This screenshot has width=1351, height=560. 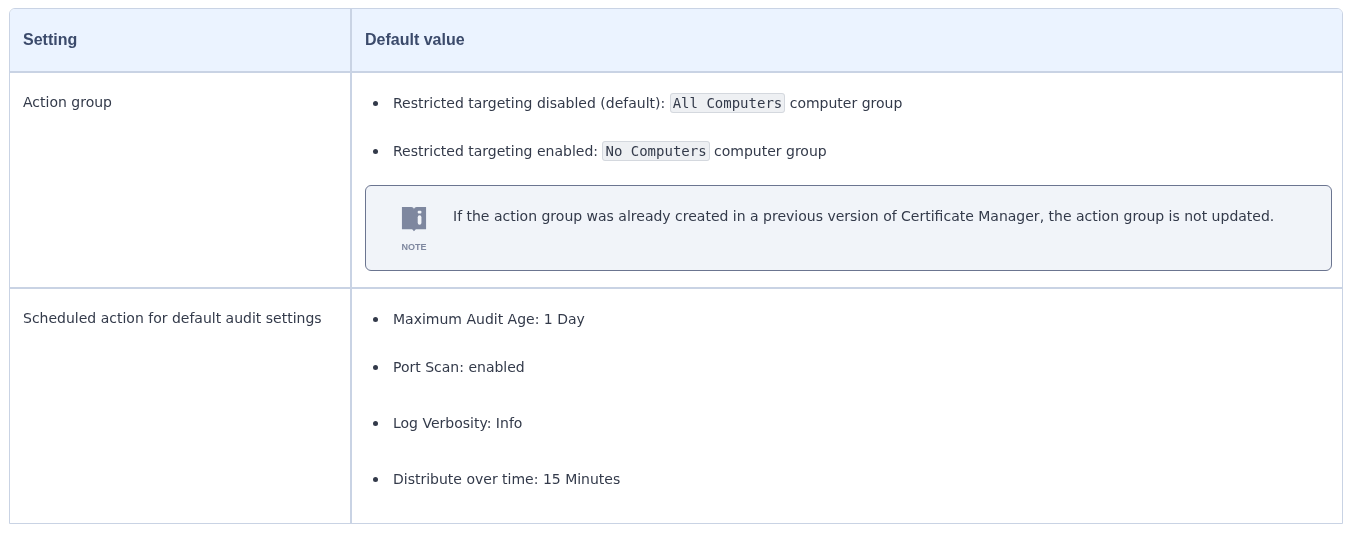 I want to click on list-item-text: Port Scan: enabled, so click(x=459, y=367).